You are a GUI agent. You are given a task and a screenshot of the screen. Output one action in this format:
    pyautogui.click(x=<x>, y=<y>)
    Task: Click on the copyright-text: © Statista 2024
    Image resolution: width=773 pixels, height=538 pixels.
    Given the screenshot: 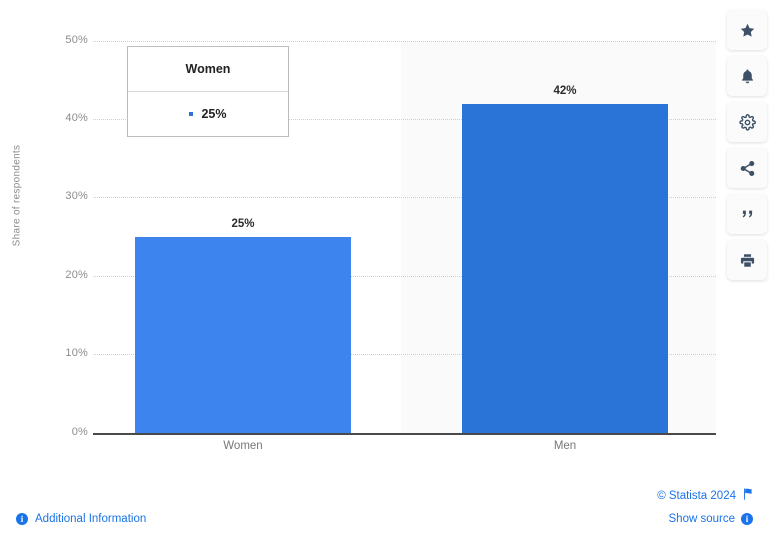 What is the action you would take?
    pyautogui.click(x=696, y=495)
    